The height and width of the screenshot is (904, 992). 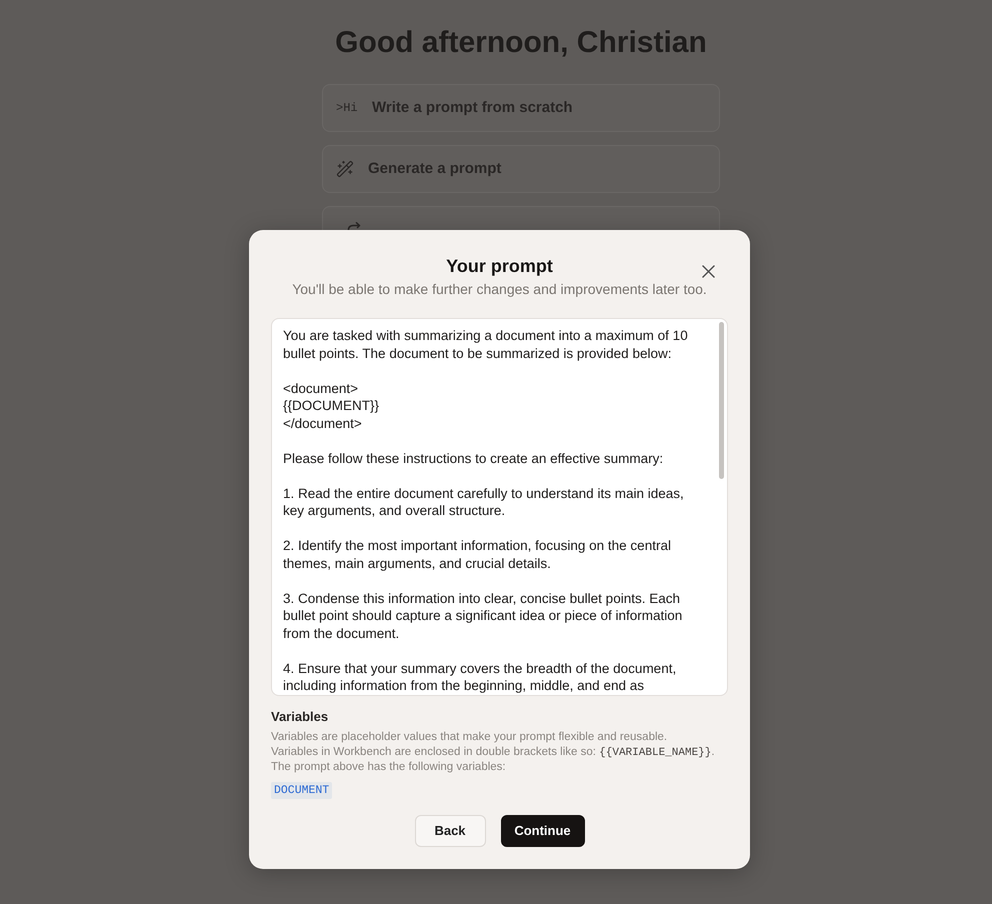 What do you see at coordinates (493, 752) in the screenshot?
I see `variables-description: Variables are placeholder values that make your prompt flexible and reusable. Variables in Workbench are enclosed in double brackets like so: {{VARIABLE_NAME}}. The prompt above has the following variables:` at bounding box center [493, 752].